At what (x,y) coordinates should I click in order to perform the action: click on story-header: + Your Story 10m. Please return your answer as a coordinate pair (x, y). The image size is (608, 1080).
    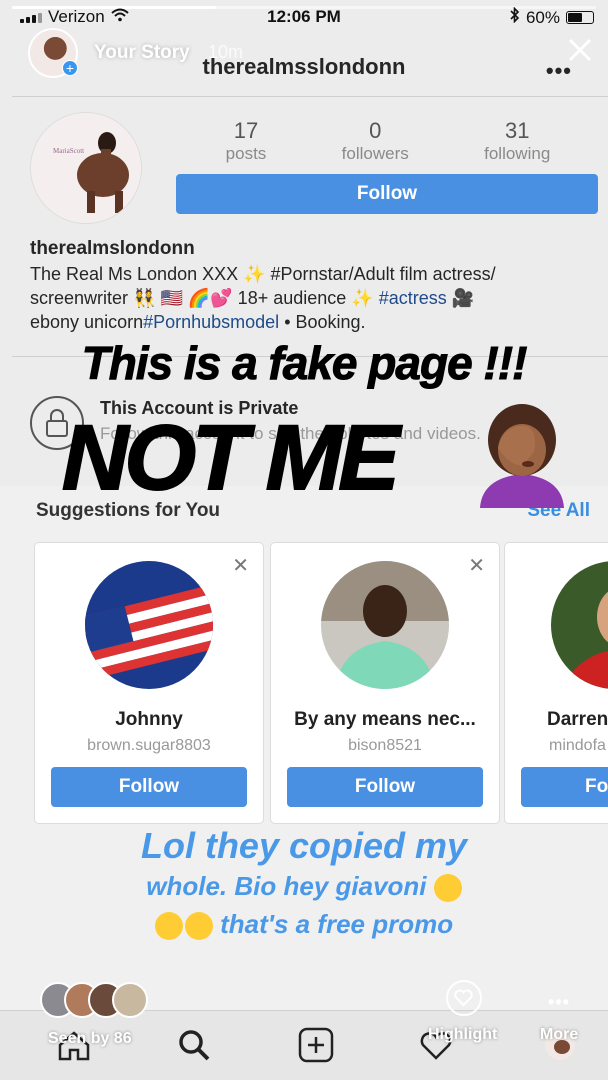
    Looking at the image, I should click on (311, 55).